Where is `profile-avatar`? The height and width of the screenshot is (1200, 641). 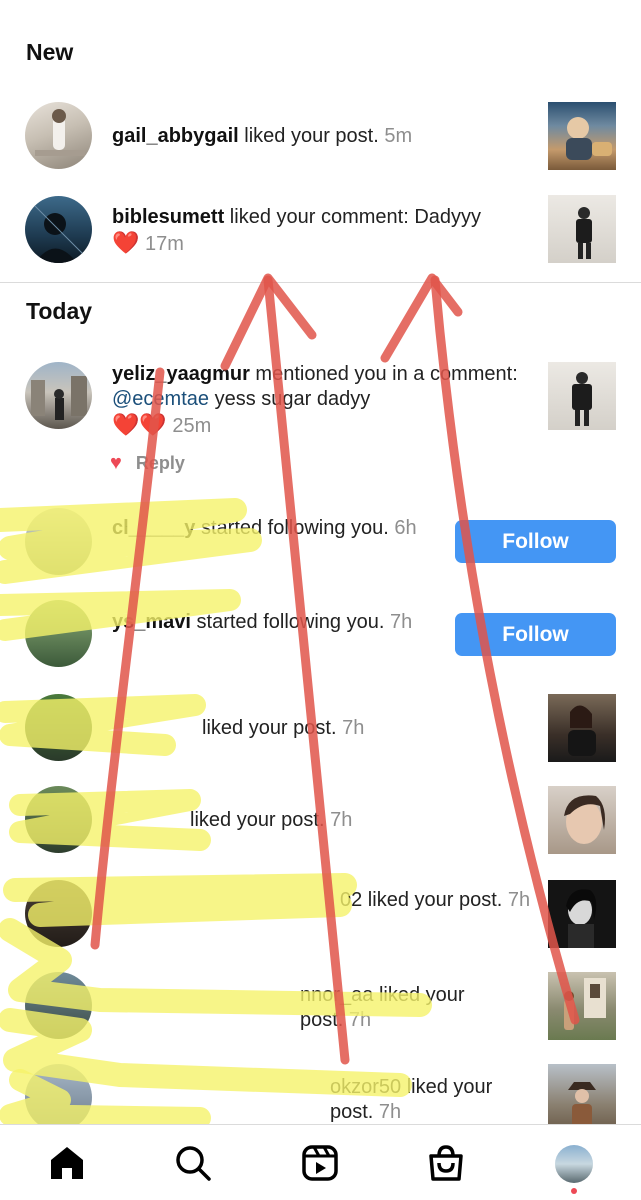
profile-avatar is located at coordinates (574, 1164).